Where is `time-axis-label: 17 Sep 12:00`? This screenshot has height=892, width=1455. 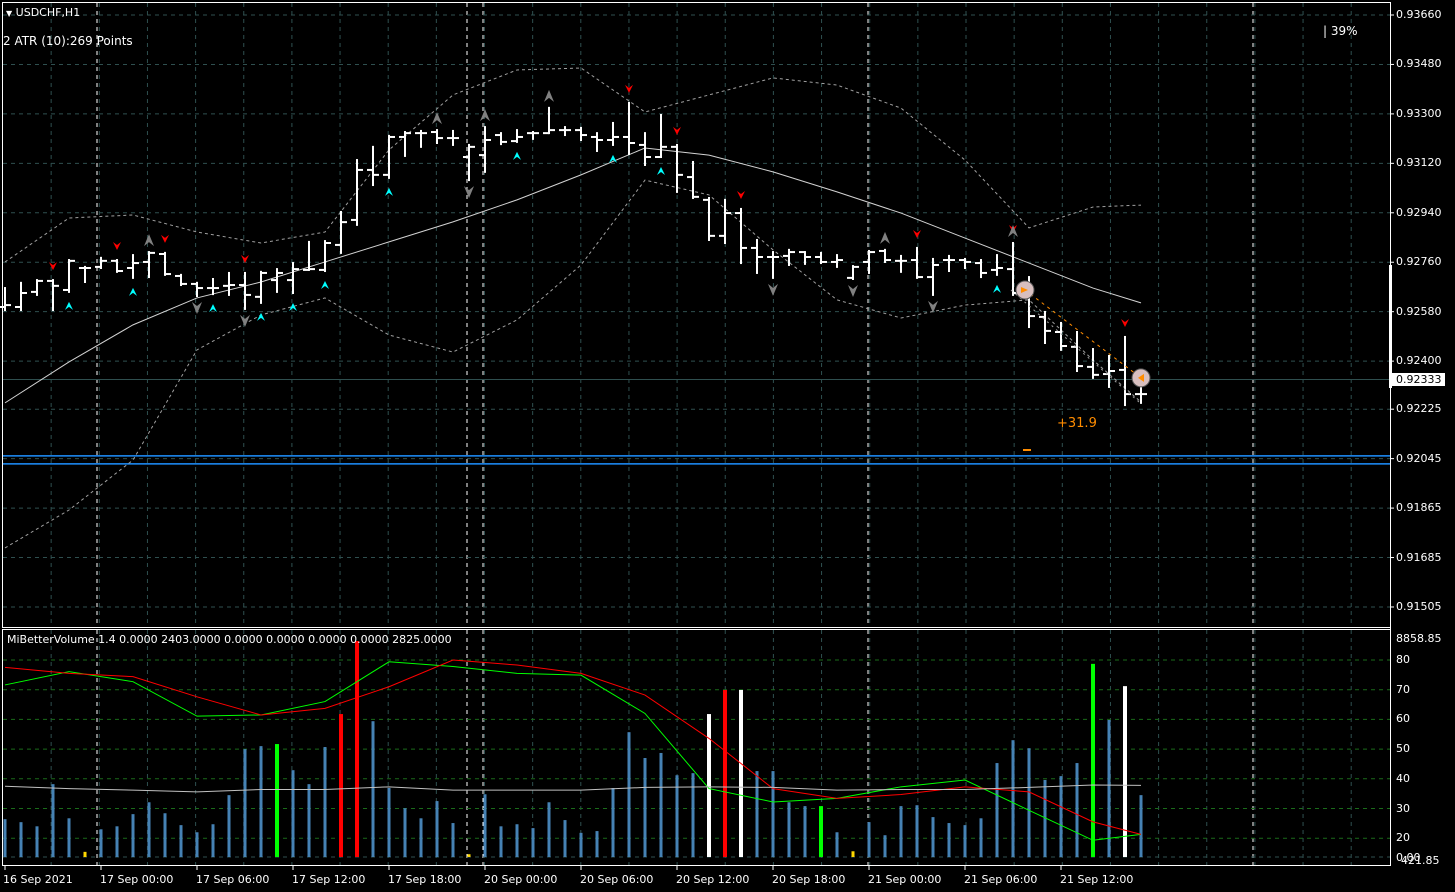 time-axis-label: 17 Sep 12:00 is located at coordinates (329, 879).